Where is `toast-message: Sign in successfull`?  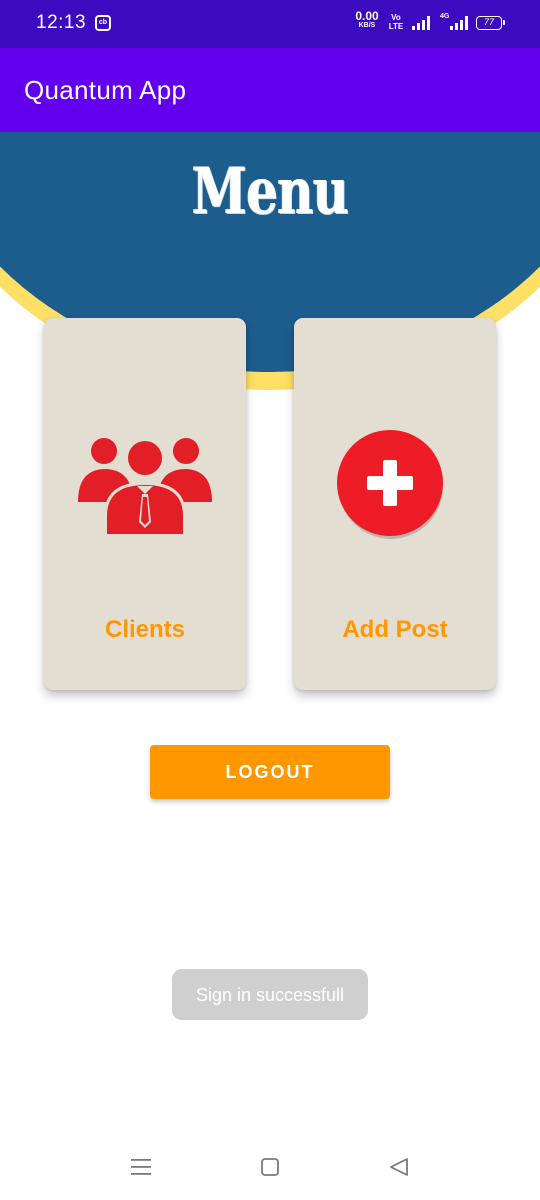 toast-message: Sign in successfull is located at coordinates (270, 994).